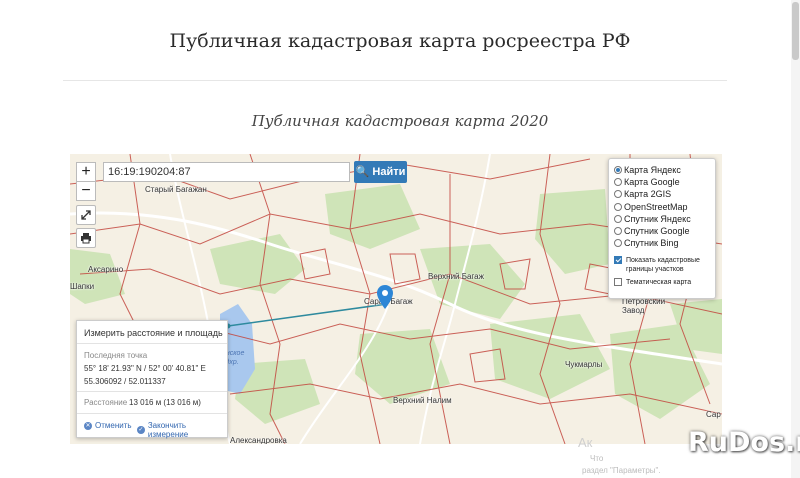 Image resolution: width=800 pixels, height=478 pixels. I want to click on layer-bing-satellite: Спутник Bing, so click(664, 243).